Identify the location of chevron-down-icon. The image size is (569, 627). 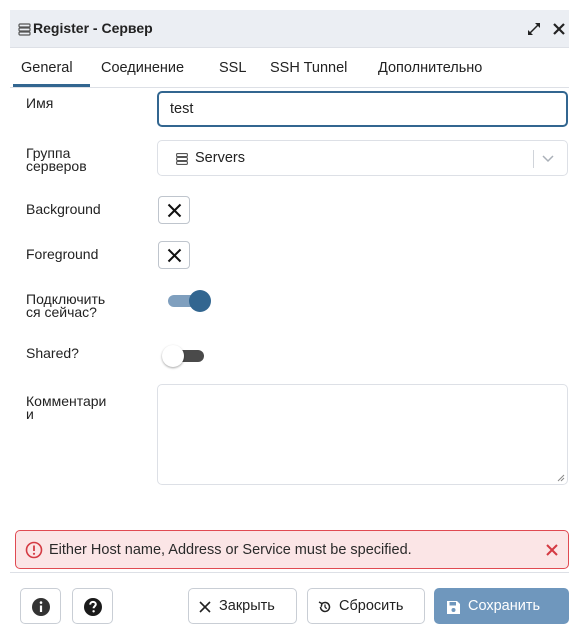
(548, 159).